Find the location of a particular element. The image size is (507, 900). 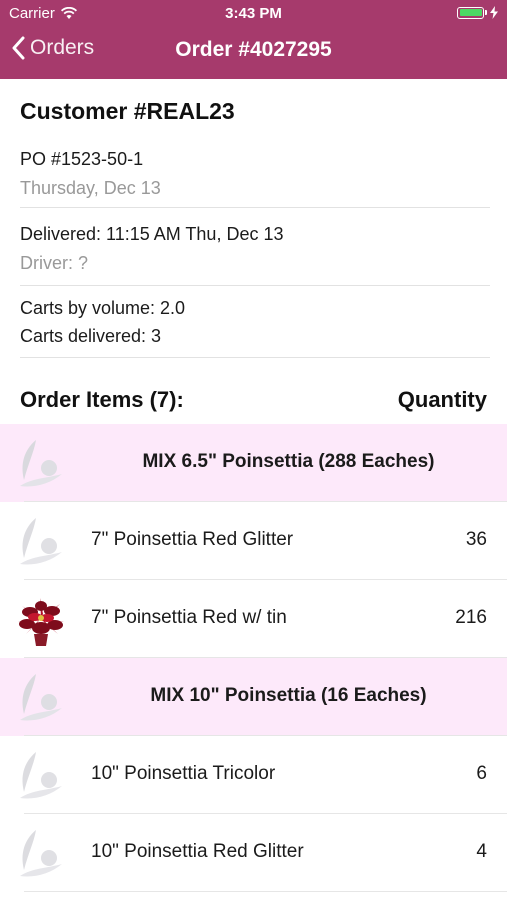

item-label: 10" Poinsettia Red Glitter is located at coordinates (197, 851).